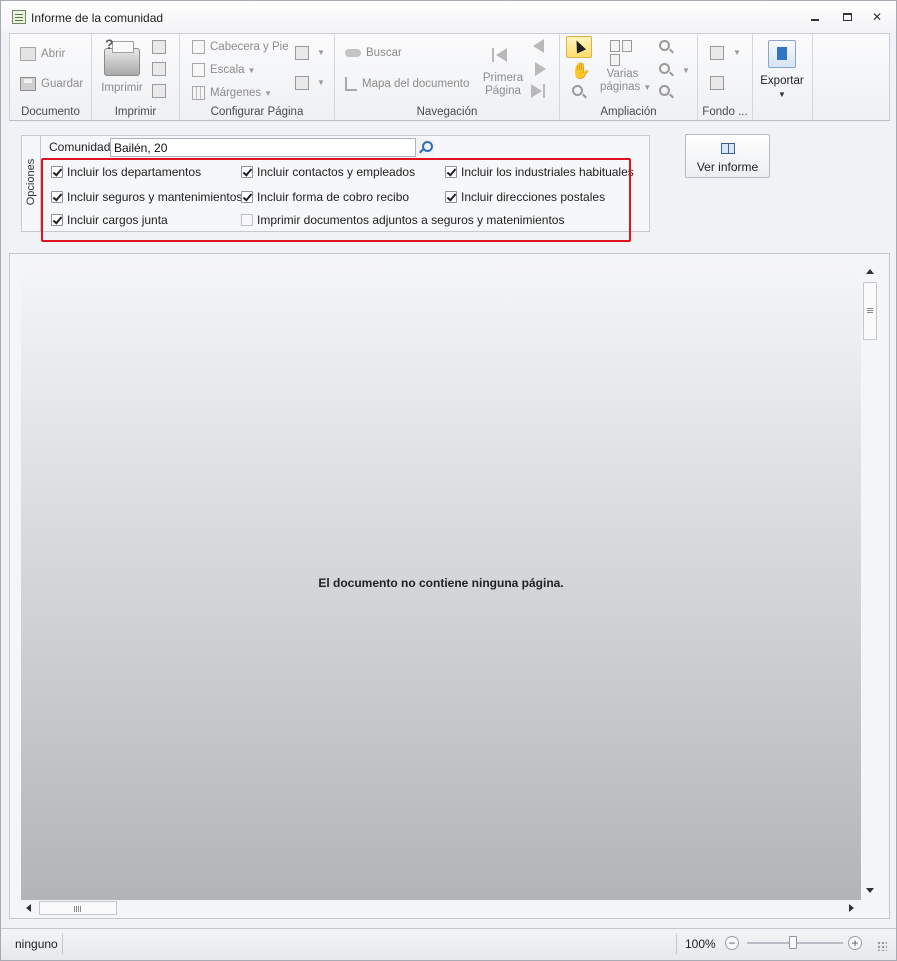 This screenshot has height=961, width=897. Describe the element at coordinates (451, 172) in the screenshot. I see `checkbox-industriales-box` at that location.